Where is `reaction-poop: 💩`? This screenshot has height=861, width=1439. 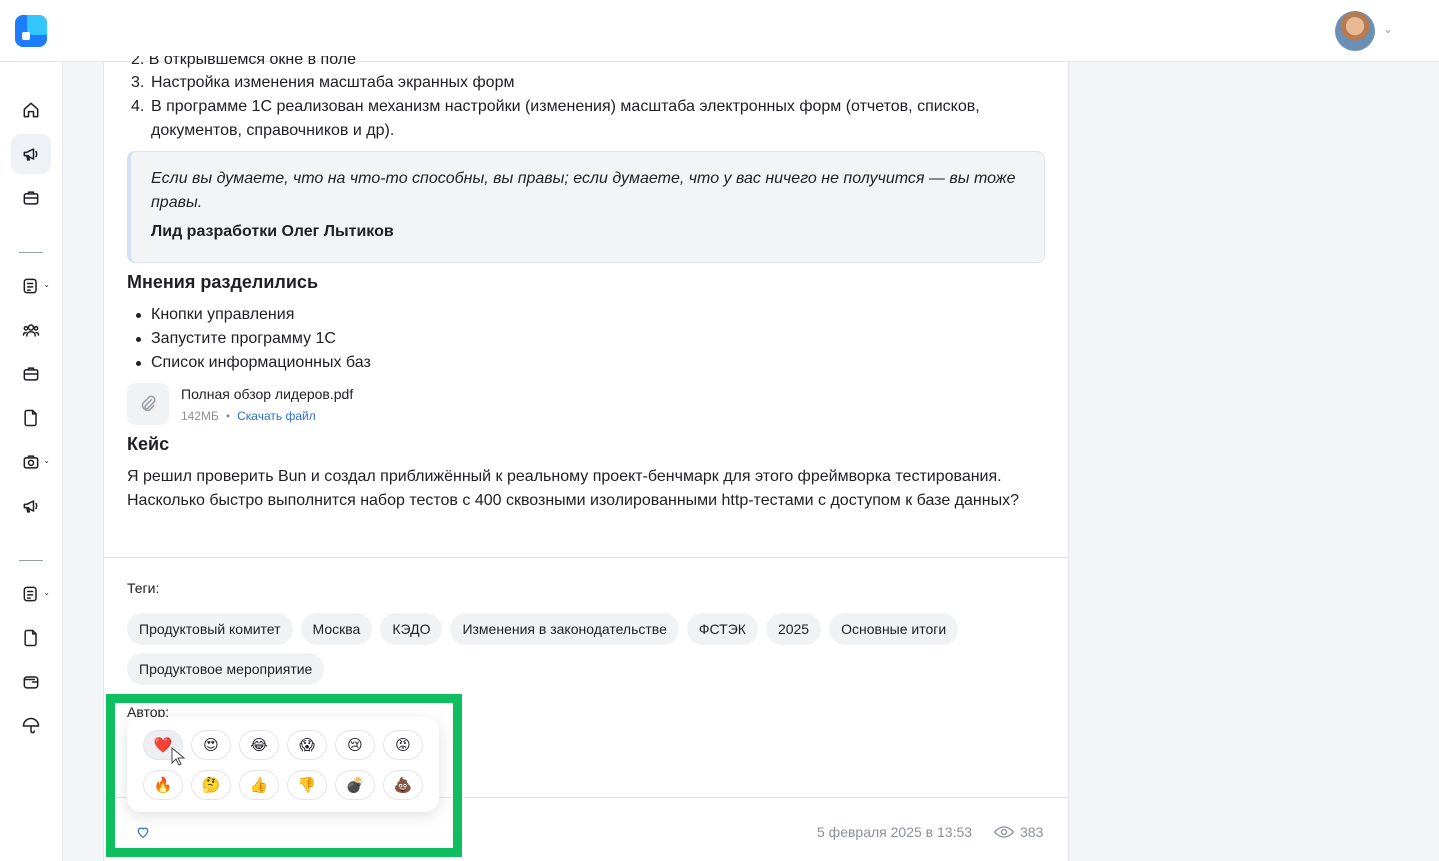 reaction-poop: 💩 is located at coordinates (403, 785).